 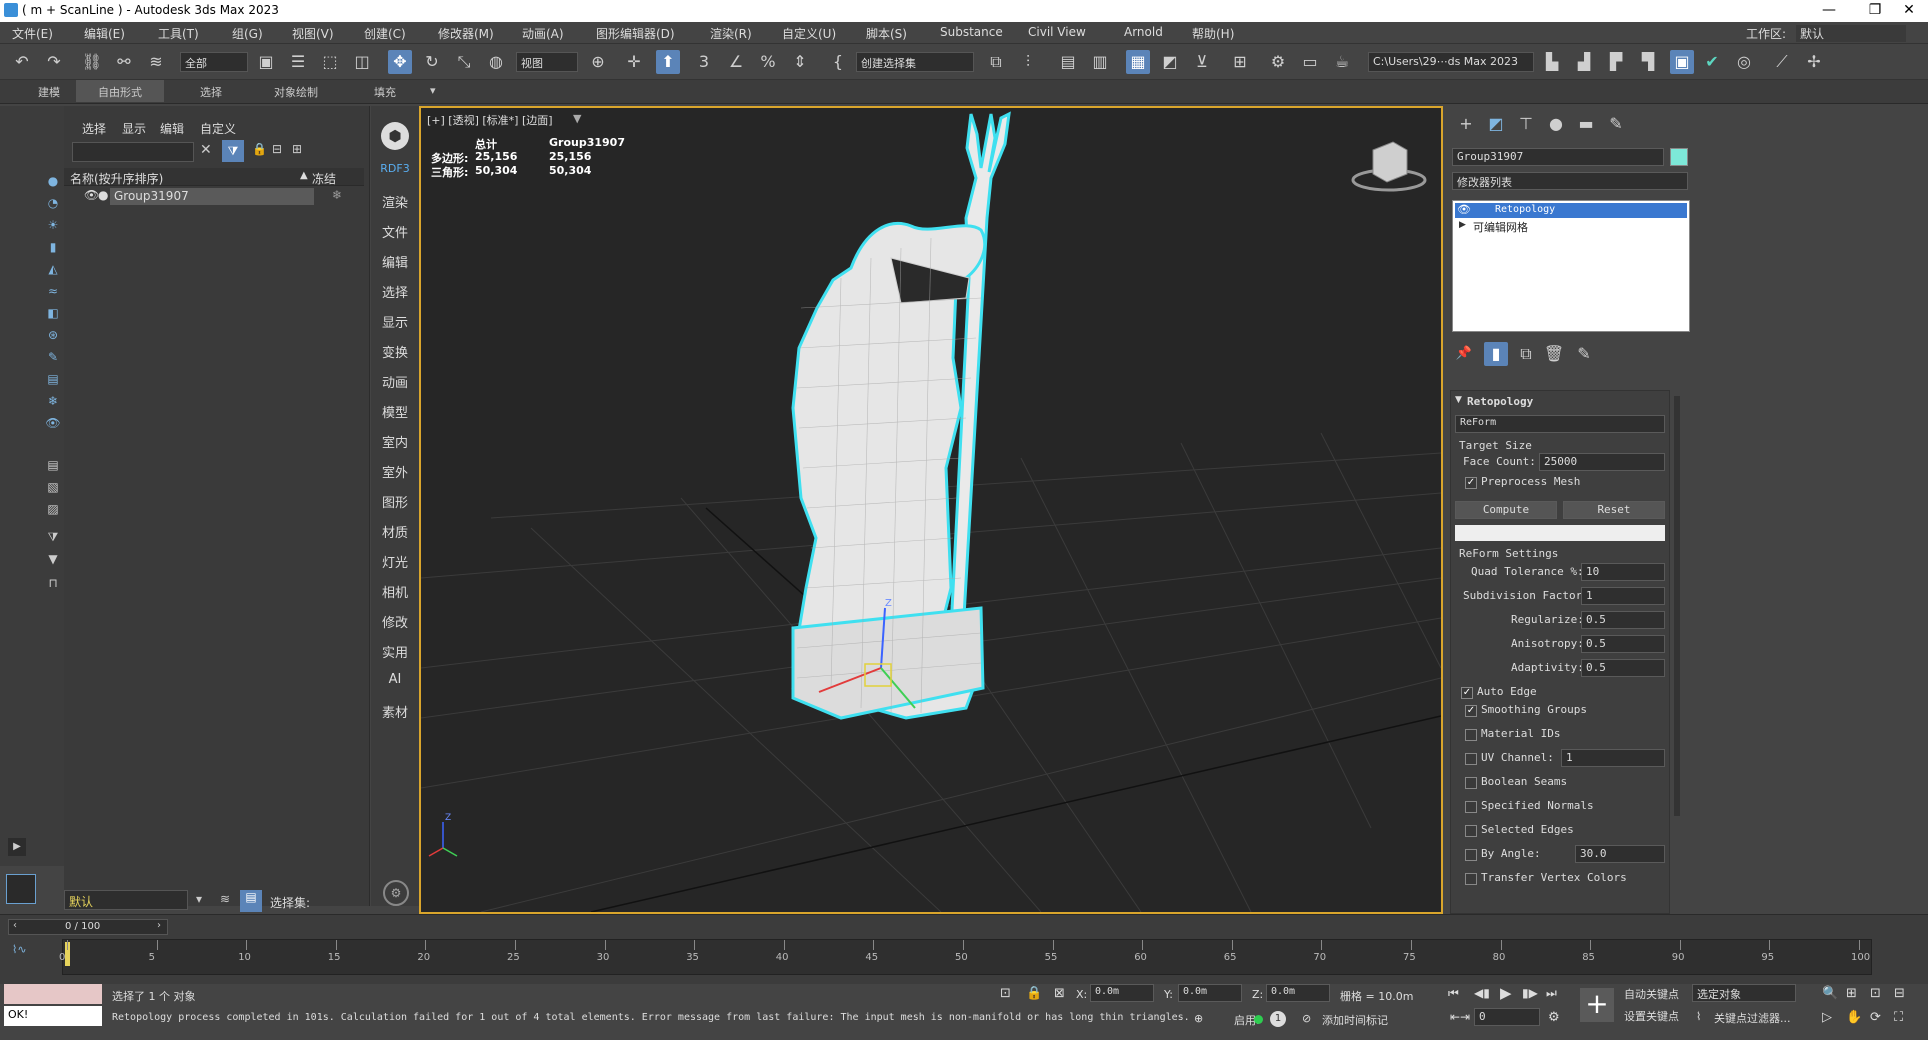 I want to click on project-path-dropdown: C:\Users\29⋯ds Max 2023, so click(x=1451, y=62).